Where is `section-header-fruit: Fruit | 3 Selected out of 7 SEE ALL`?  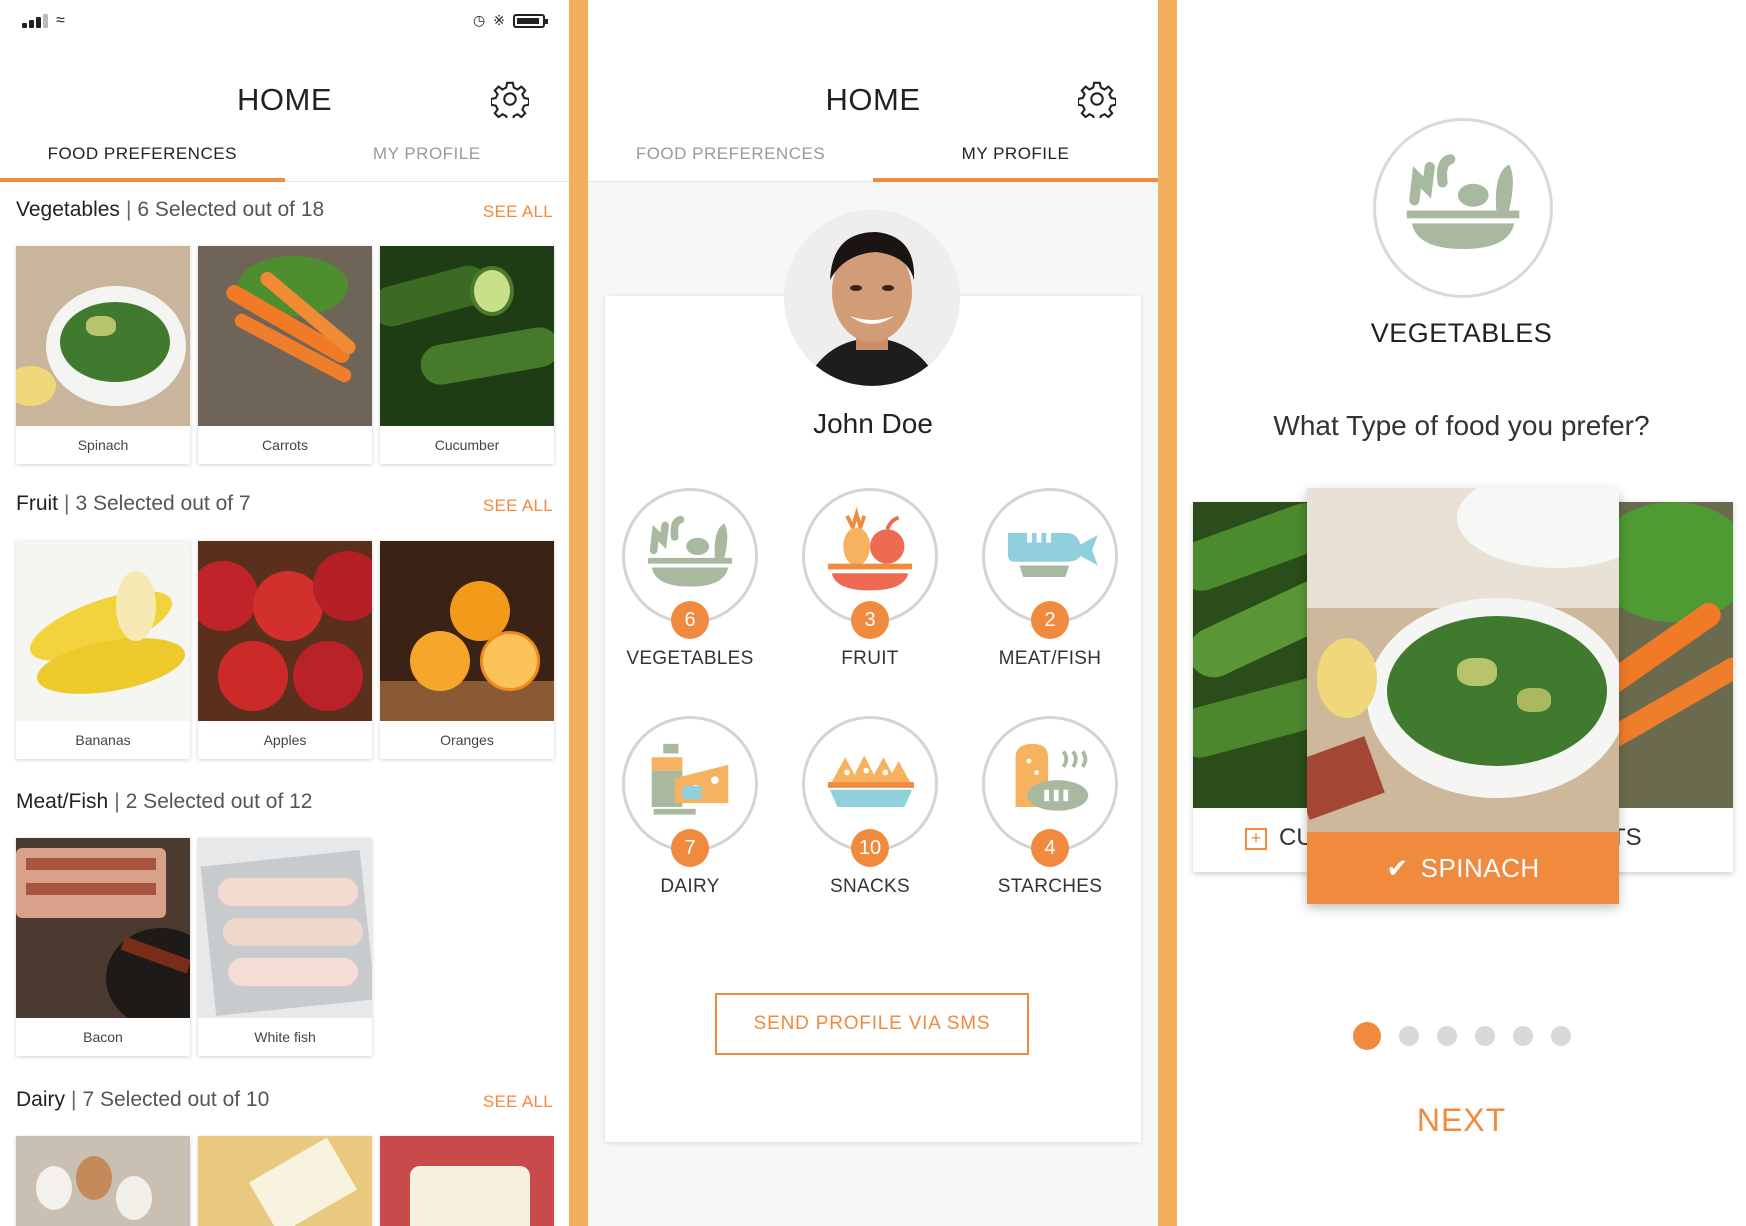 section-header-fruit: Fruit | 3 Selected out of 7 SEE ALL is located at coordinates (284, 504).